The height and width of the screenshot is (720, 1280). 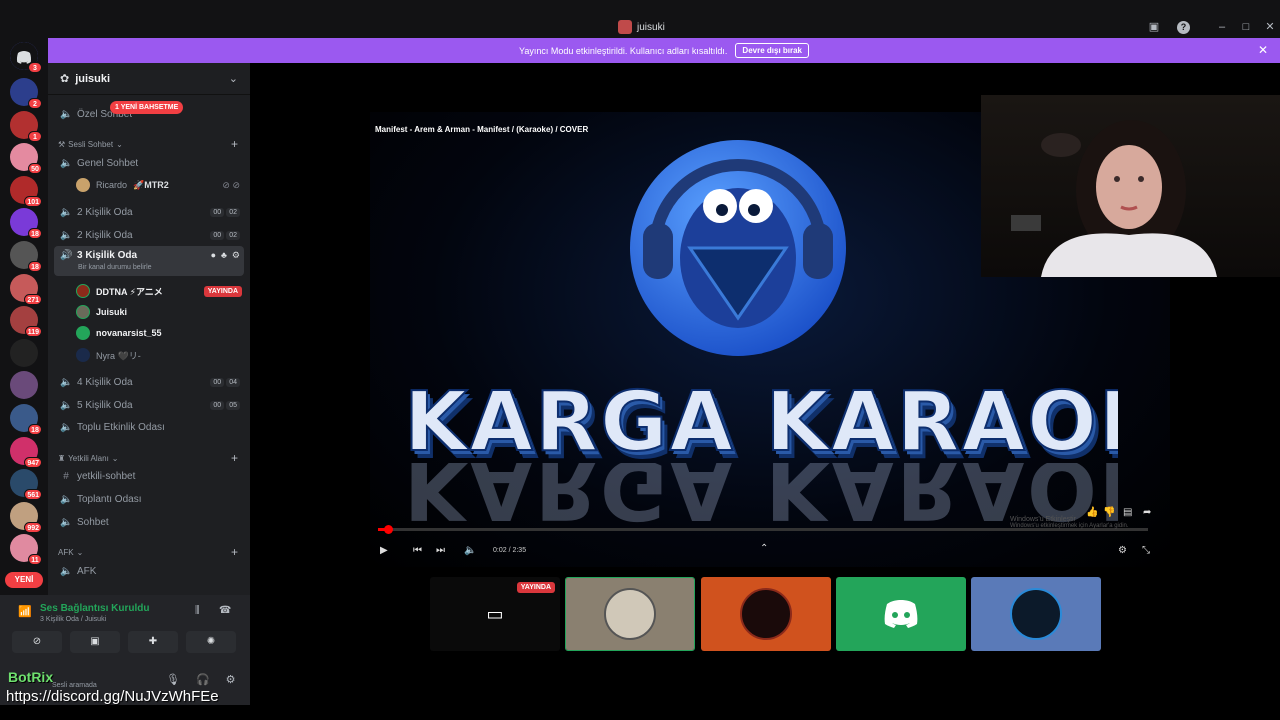 I want to click on server-icon: 992, so click(x=26, y=517).